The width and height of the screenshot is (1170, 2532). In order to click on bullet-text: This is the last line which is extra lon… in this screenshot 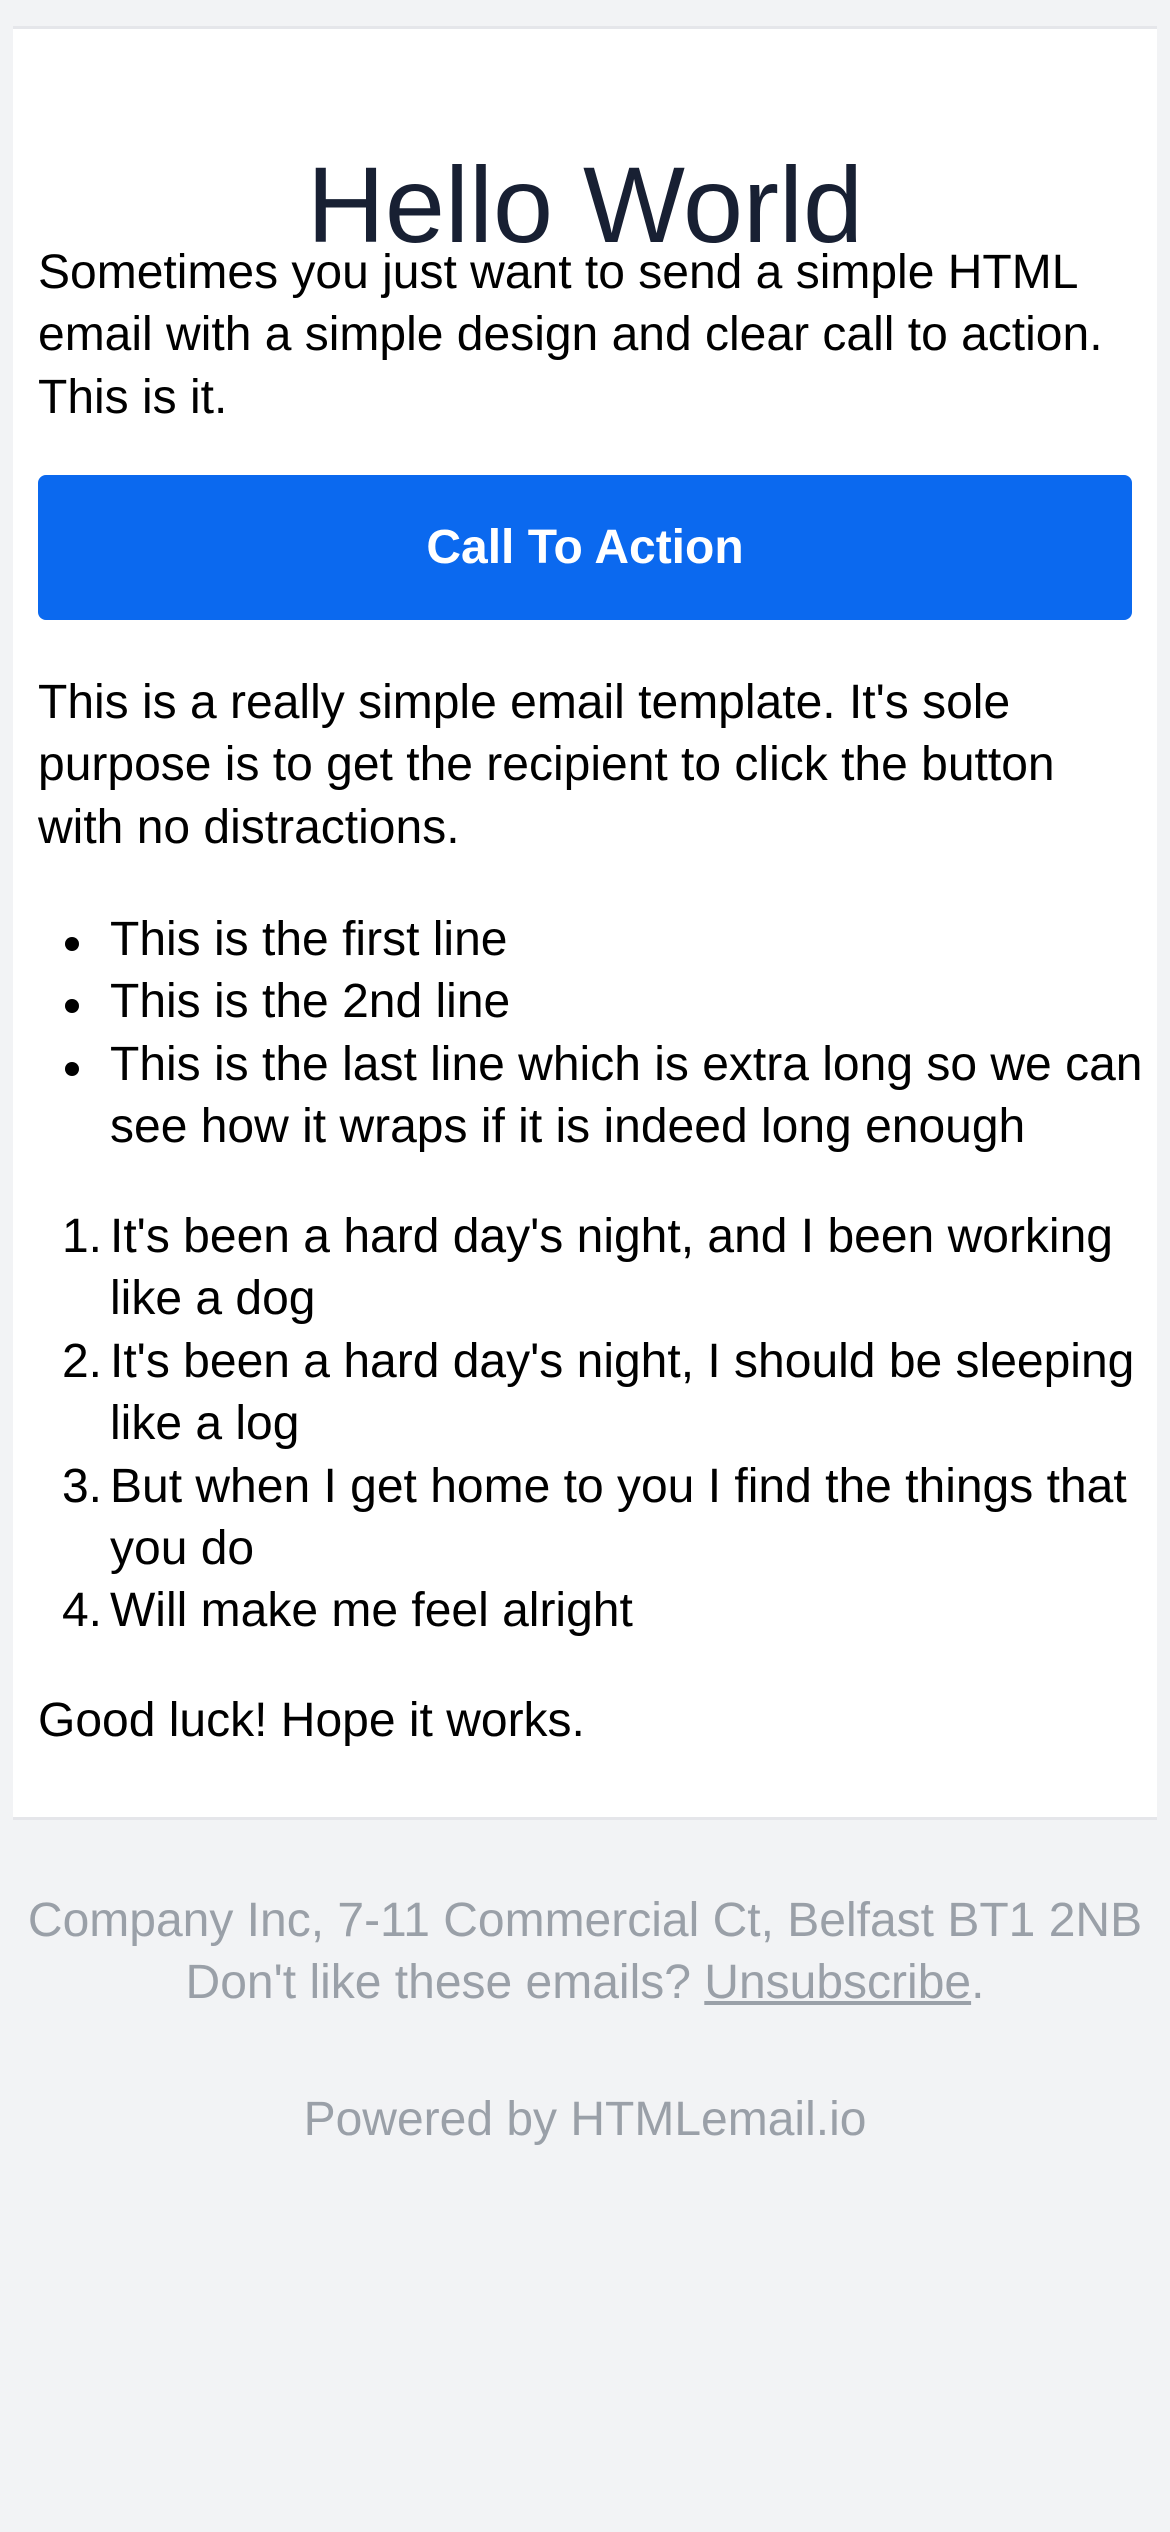, I will do `click(626, 1095)`.